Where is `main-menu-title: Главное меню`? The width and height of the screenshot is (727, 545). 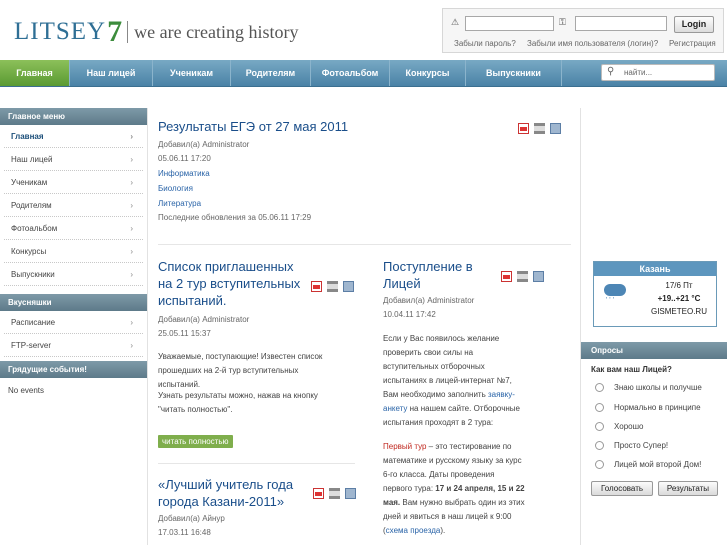 main-menu-title: Главное меню is located at coordinates (73, 116).